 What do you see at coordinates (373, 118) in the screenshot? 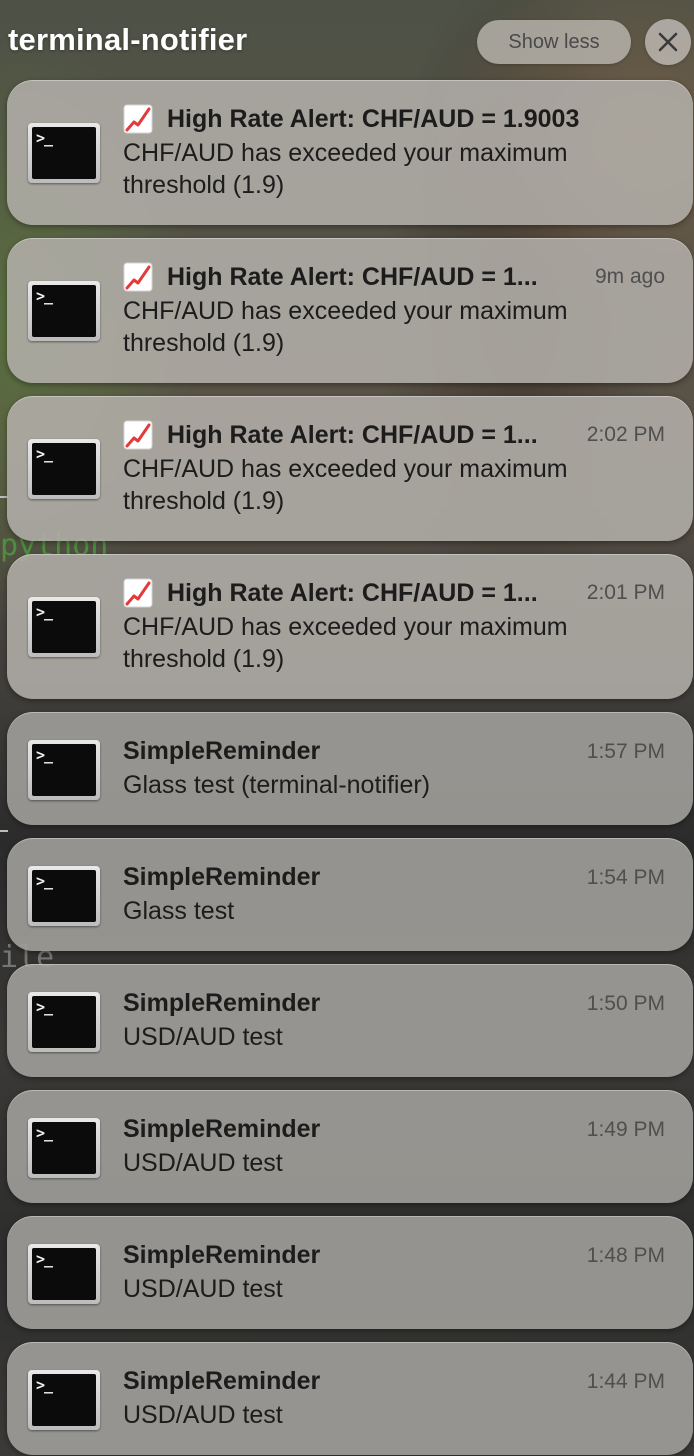
I see `notification-title: High Rate Alert: CHF/AUD = 1.9003` at bounding box center [373, 118].